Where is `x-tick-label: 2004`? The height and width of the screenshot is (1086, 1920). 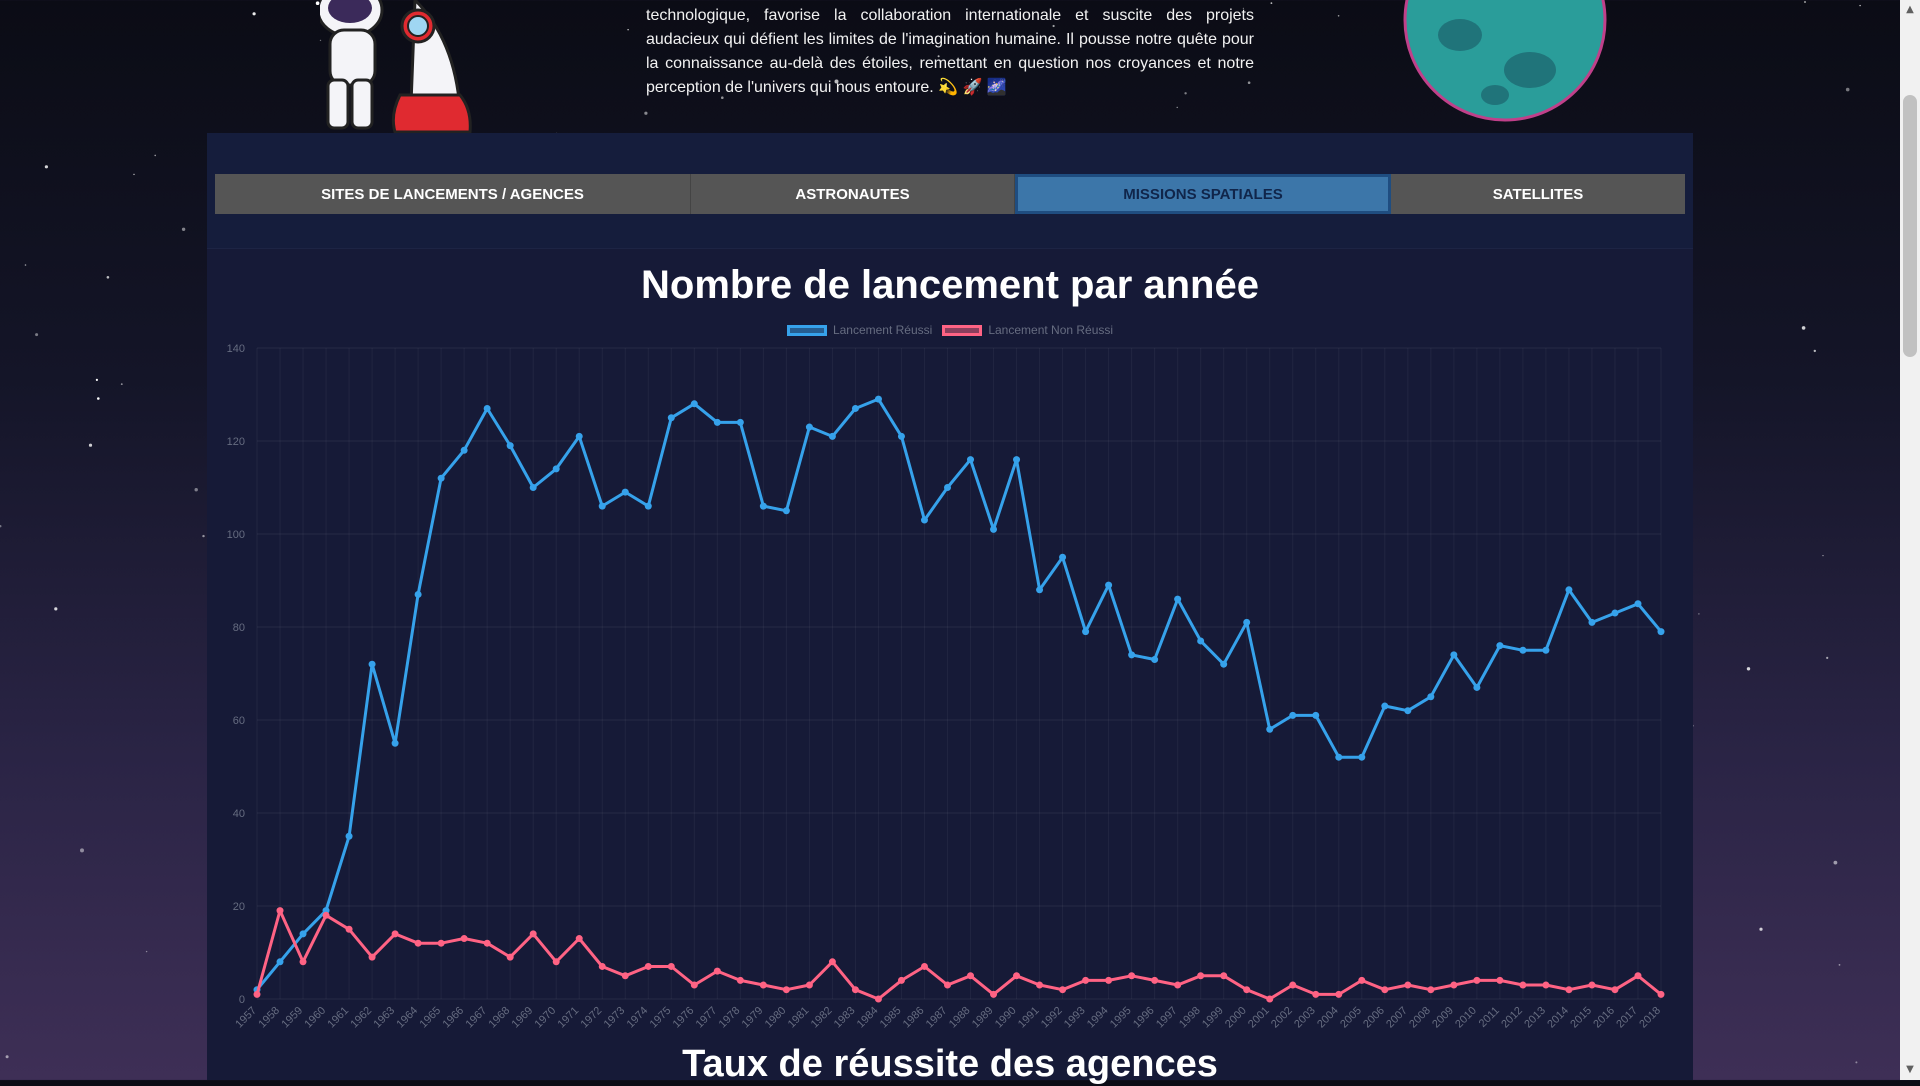 x-tick-label: 2004 is located at coordinates (1328, 1018).